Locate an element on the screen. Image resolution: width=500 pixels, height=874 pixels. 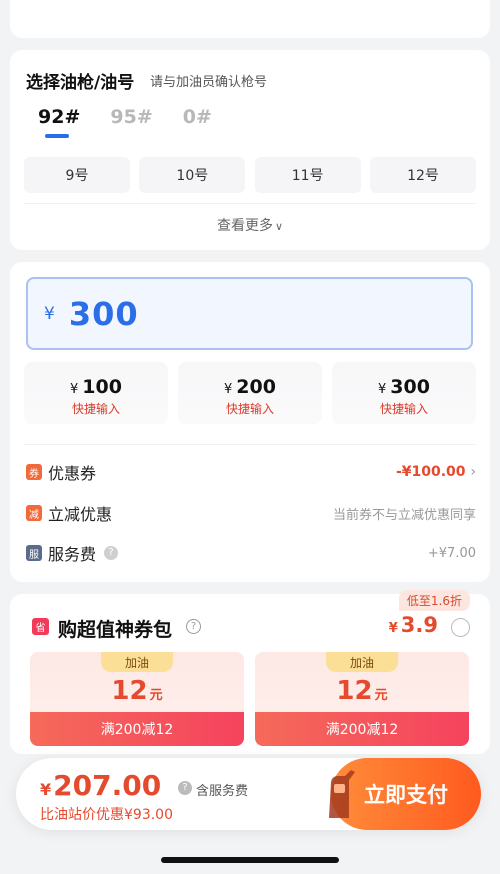
top-card is located at coordinates (250, 19).